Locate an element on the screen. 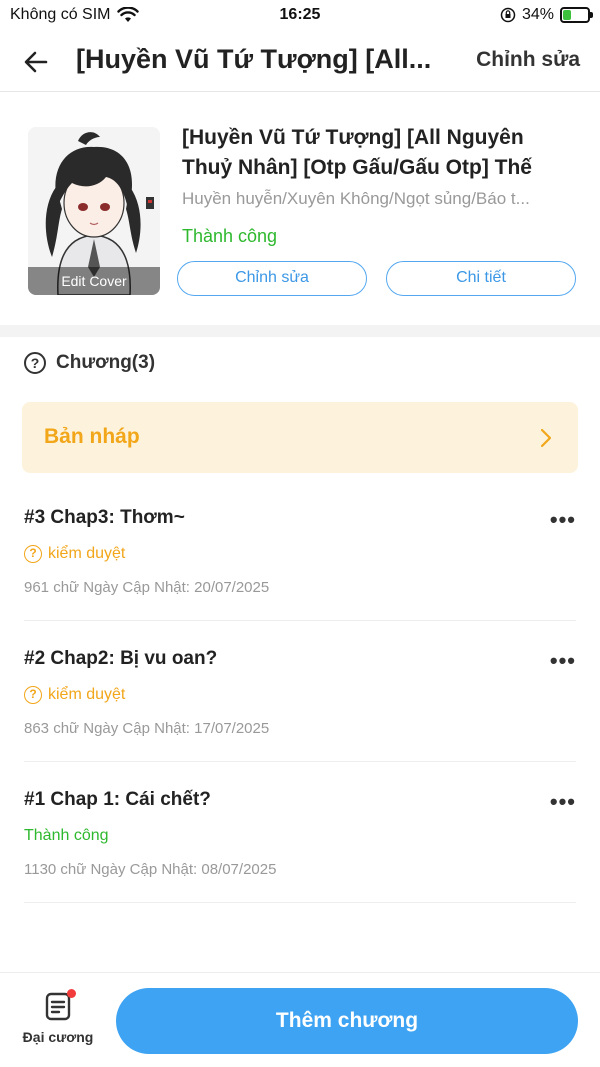 The image size is (600, 1067). outline-document-icon is located at coordinates (59, 1005).